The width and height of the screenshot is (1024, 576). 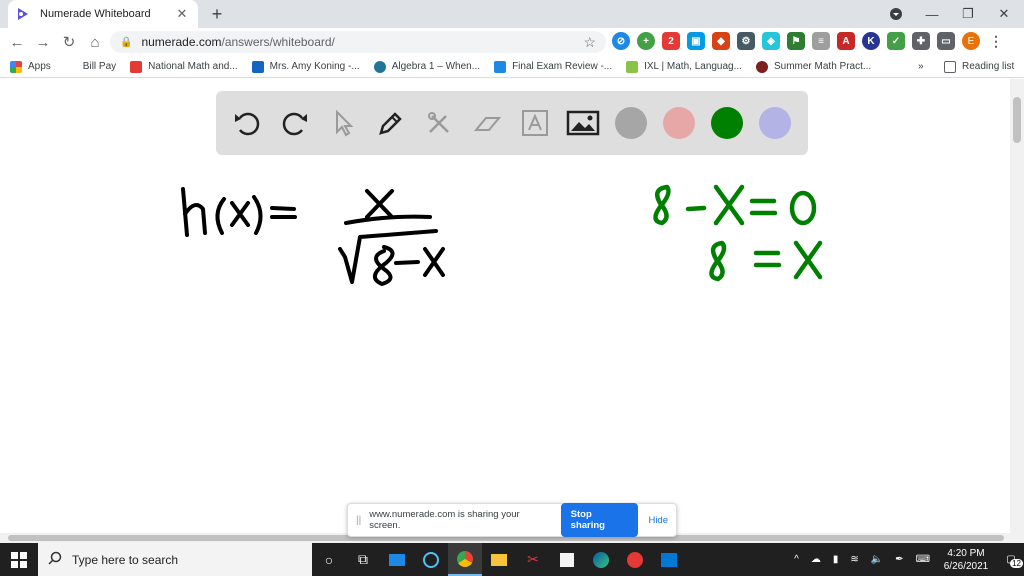 I want to click on reading-list-icon, so click(x=950, y=66).